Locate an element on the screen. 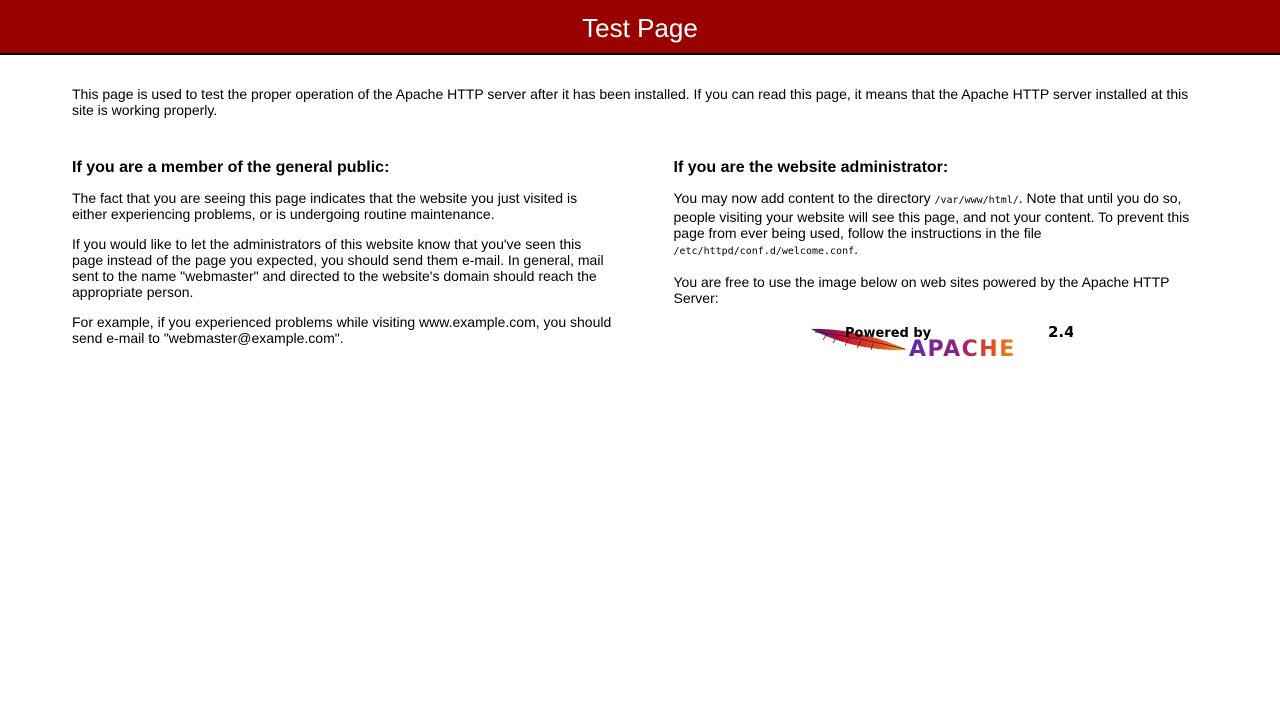  admin-p1-text-a: You may now add content to the directory is located at coordinates (804, 198).